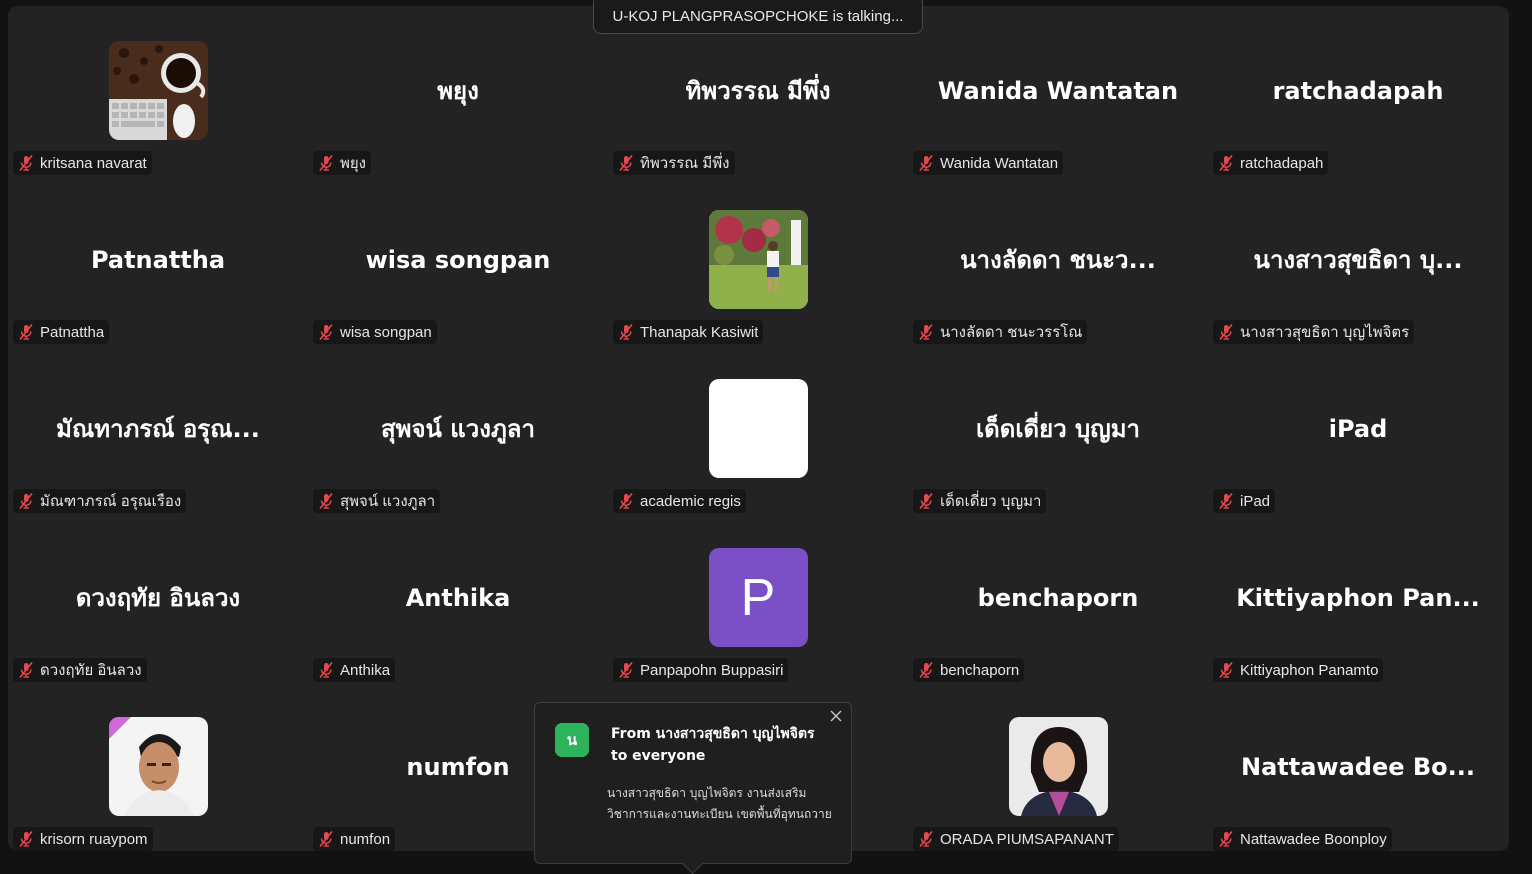 This screenshot has width=1532, height=874. I want to click on participant-name: นางลัดดา ชนะวรรโณ, so click(1011, 332).